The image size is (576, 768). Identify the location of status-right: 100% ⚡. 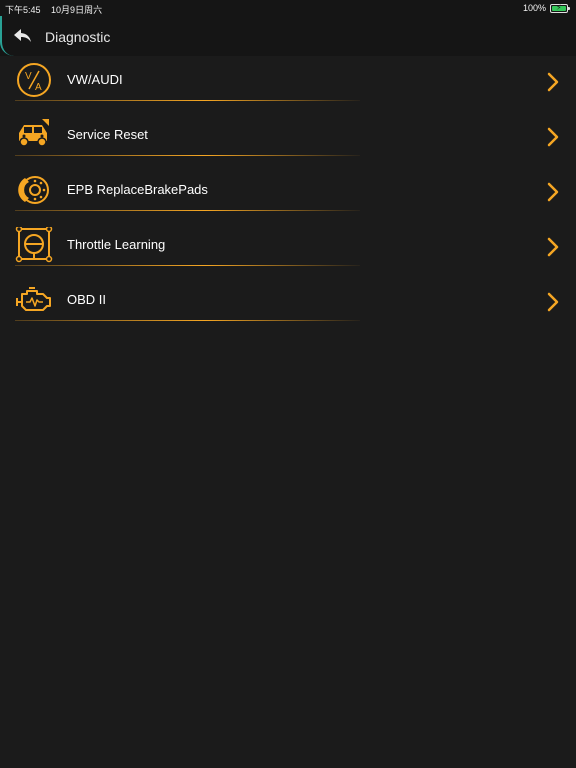
(546, 8).